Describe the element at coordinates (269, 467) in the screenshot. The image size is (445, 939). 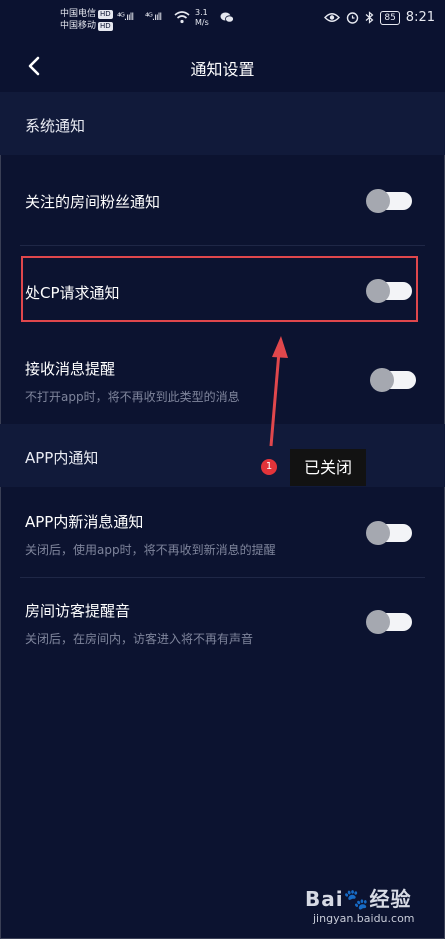
I see `annotation-number-badge: 1` at that location.